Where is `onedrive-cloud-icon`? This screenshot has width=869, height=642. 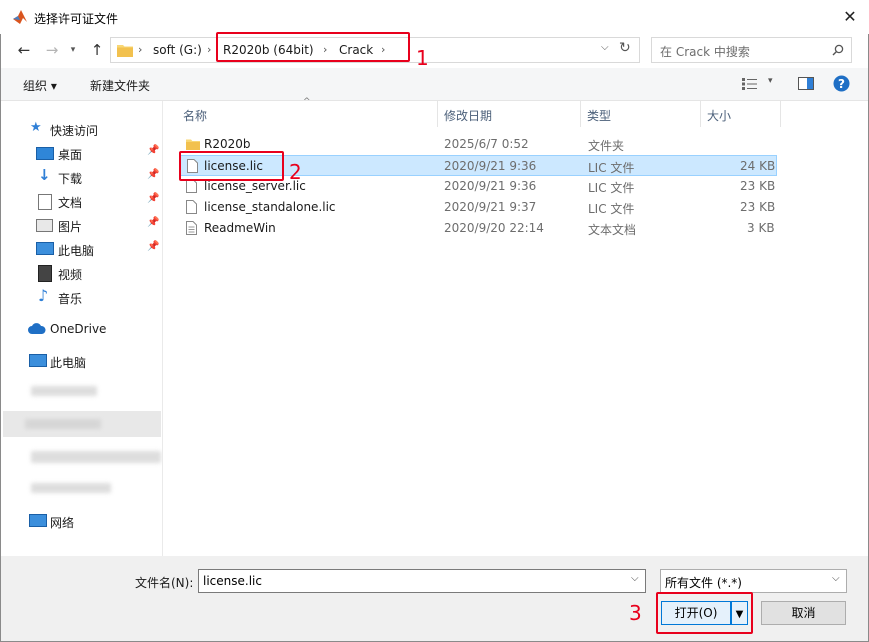 onedrive-cloud-icon is located at coordinates (37, 328).